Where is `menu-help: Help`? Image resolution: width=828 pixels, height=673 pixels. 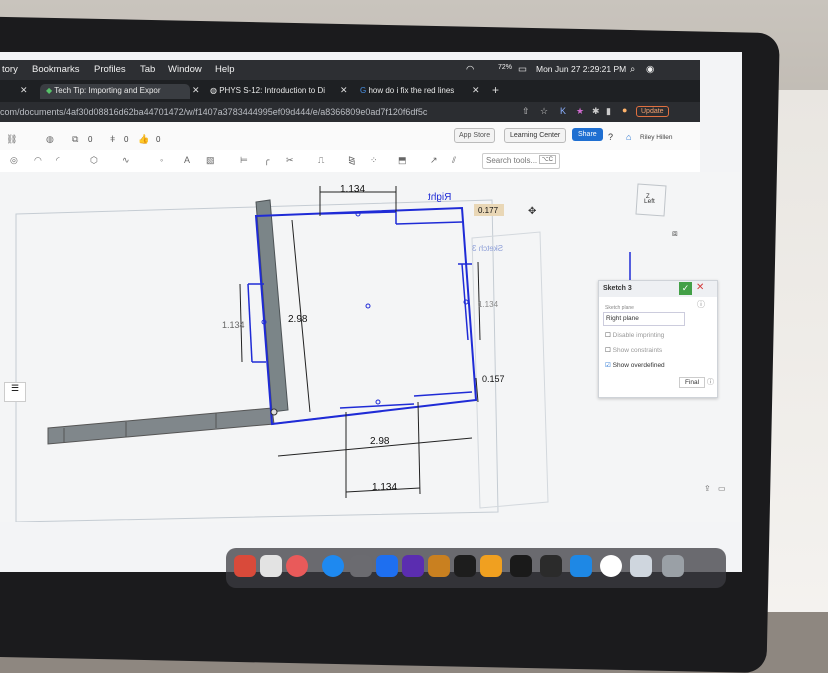
menu-help: Help is located at coordinates (225, 69).